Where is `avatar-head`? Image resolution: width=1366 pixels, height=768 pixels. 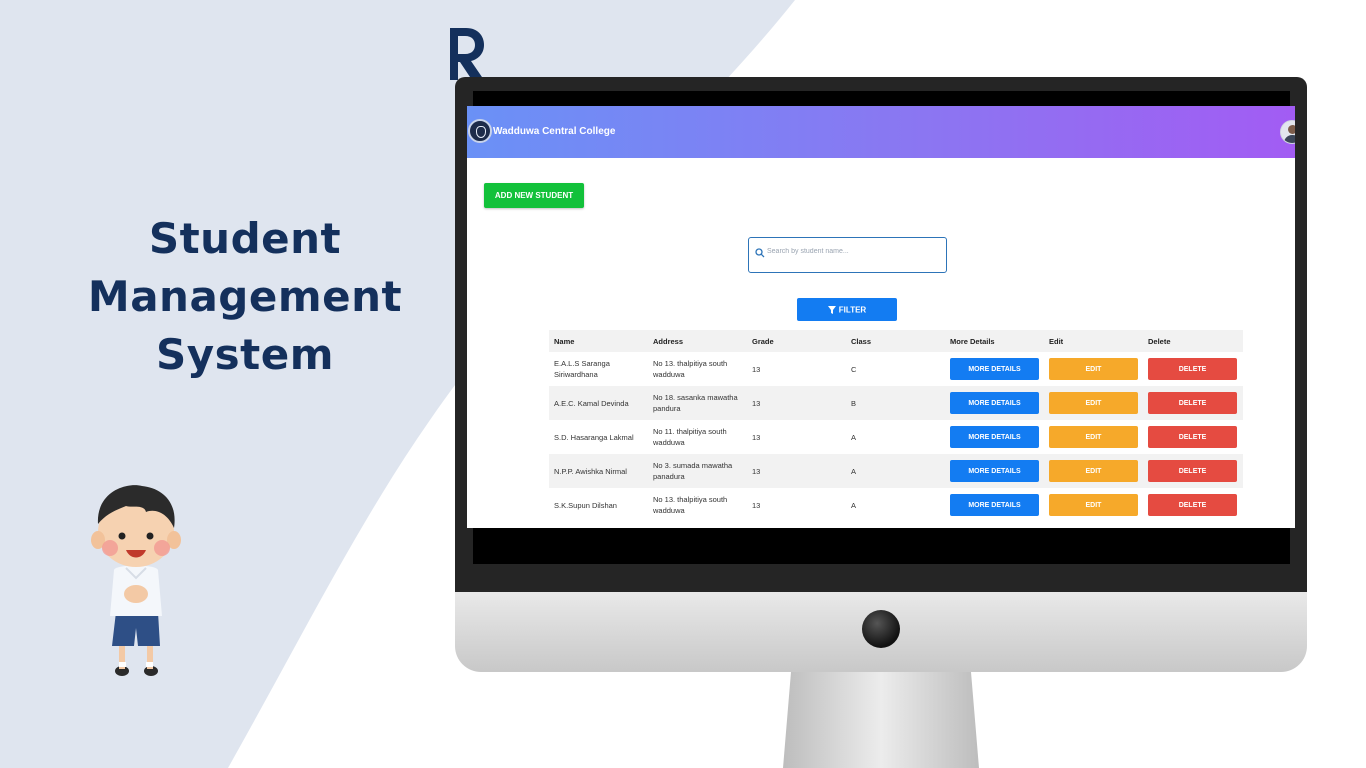
avatar-head is located at coordinates (1291, 129).